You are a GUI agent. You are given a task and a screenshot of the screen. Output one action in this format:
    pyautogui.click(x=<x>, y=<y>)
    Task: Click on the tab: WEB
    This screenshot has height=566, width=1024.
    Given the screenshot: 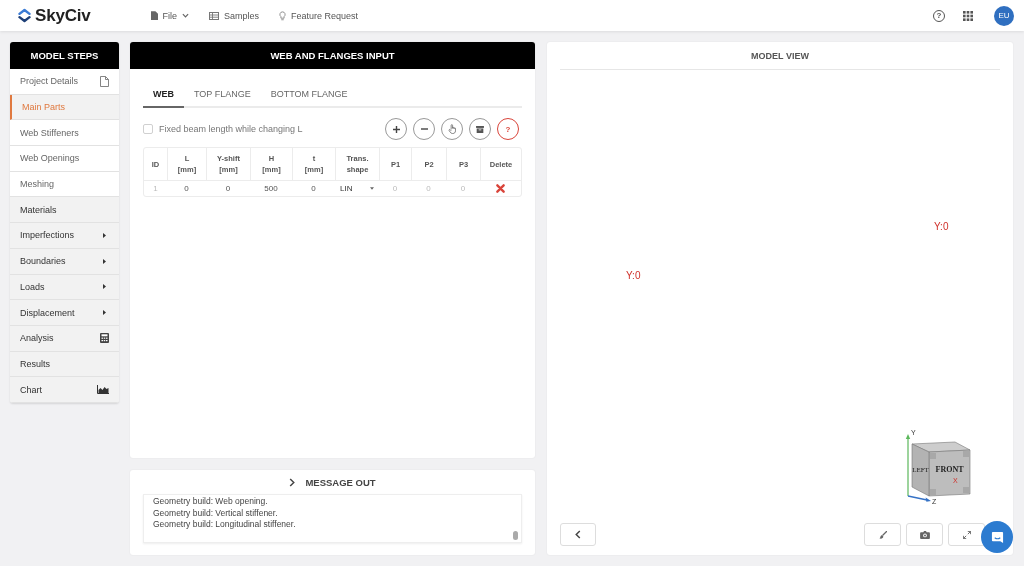 What is the action you would take?
    pyautogui.click(x=163, y=95)
    